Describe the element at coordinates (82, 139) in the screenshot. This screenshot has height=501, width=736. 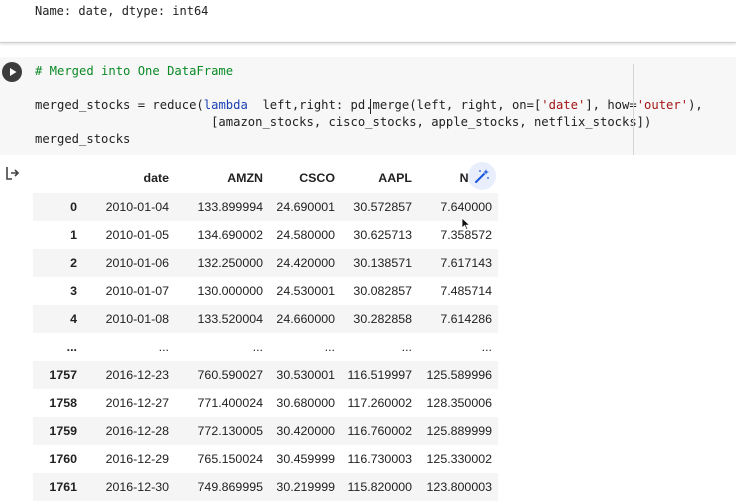
I see `code-line-result: merged_stocks` at that location.